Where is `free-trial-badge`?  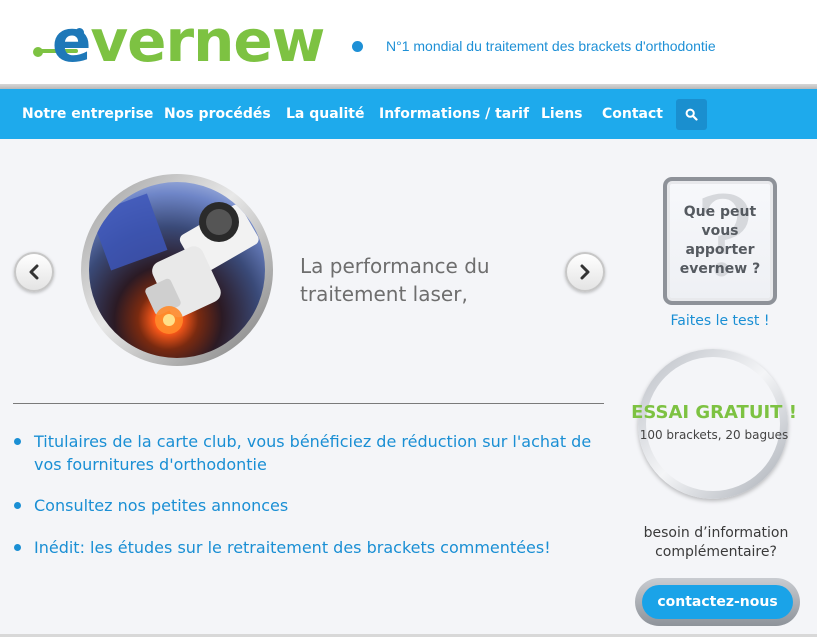
free-trial-badge is located at coordinates (713, 424).